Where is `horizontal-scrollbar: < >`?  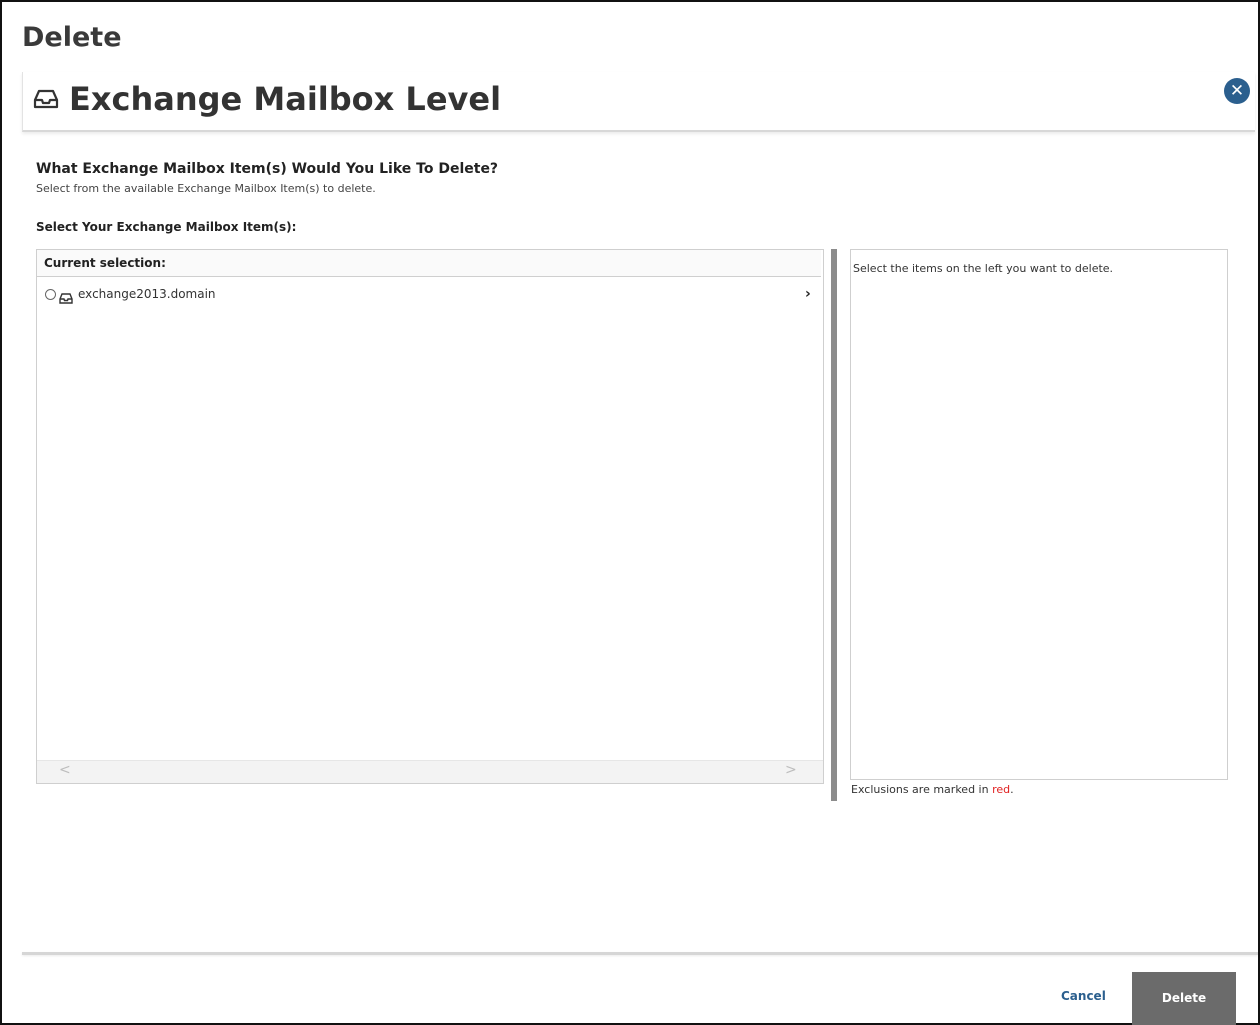
horizontal-scrollbar: < > is located at coordinates (430, 771).